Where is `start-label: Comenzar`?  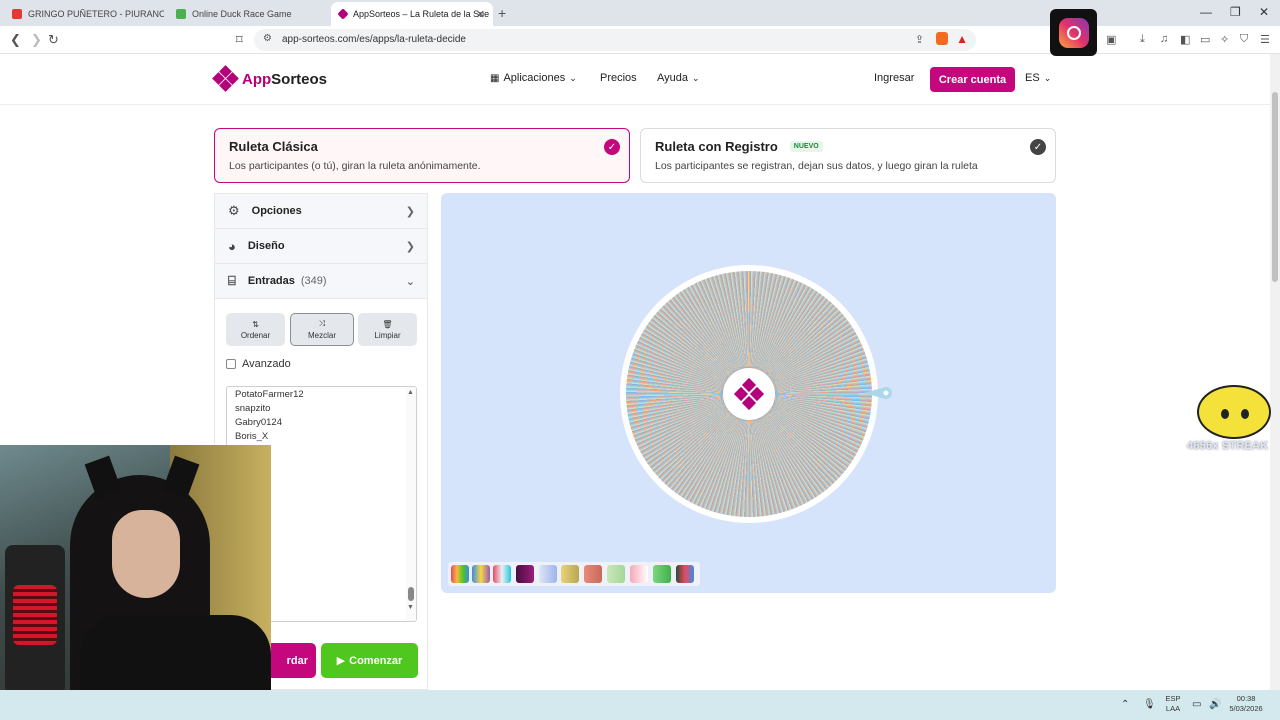 start-label: Comenzar is located at coordinates (376, 660).